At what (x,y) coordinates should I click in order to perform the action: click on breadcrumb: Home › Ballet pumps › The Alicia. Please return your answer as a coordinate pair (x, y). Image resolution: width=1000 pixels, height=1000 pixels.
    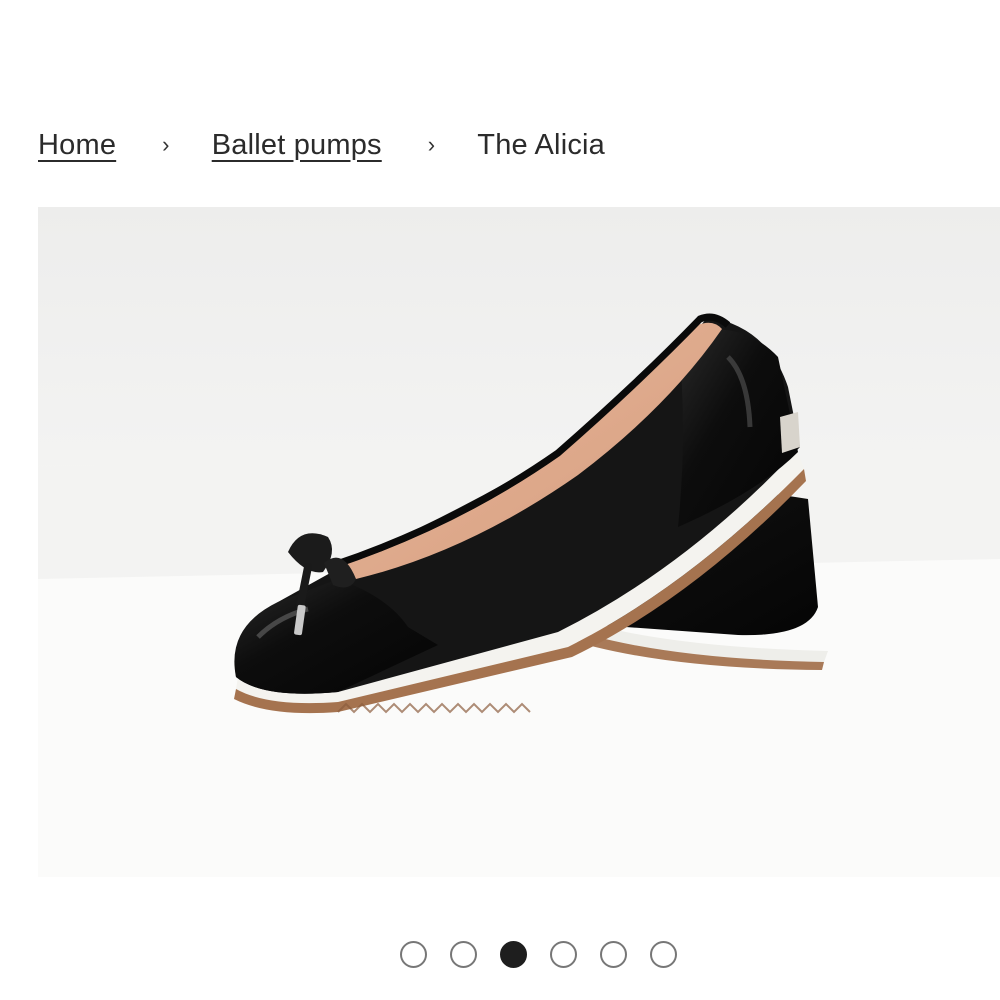
    Looking at the image, I should click on (321, 145).